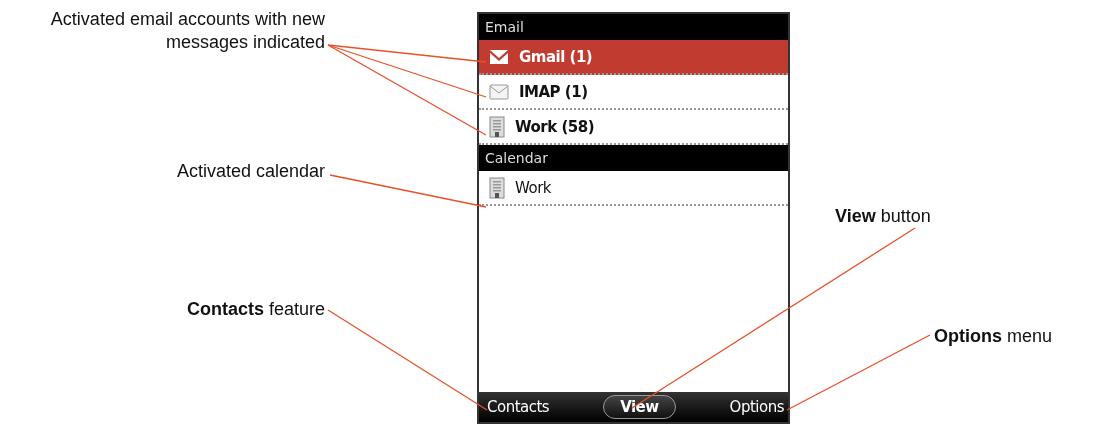 Image resolution: width=1097 pixels, height=426 pixels. Describe the element at coordinates (533, 187) in the screenshot. I see `account-label: Work` at that location.